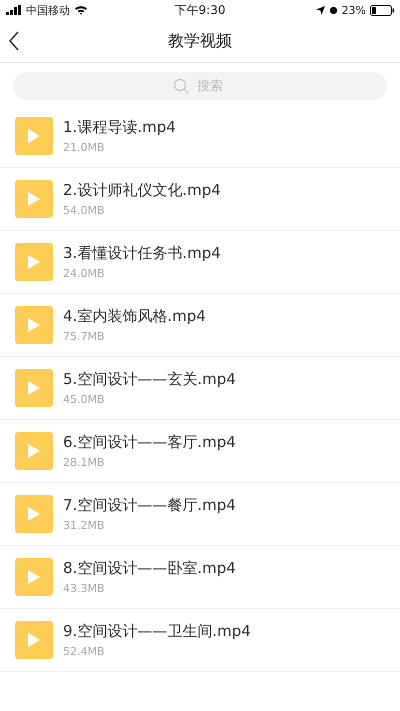  What do you see at coordinates (84, 525) in the screenshot?
I see `file-size: 31.2MB` at bounding box center [84, 525].